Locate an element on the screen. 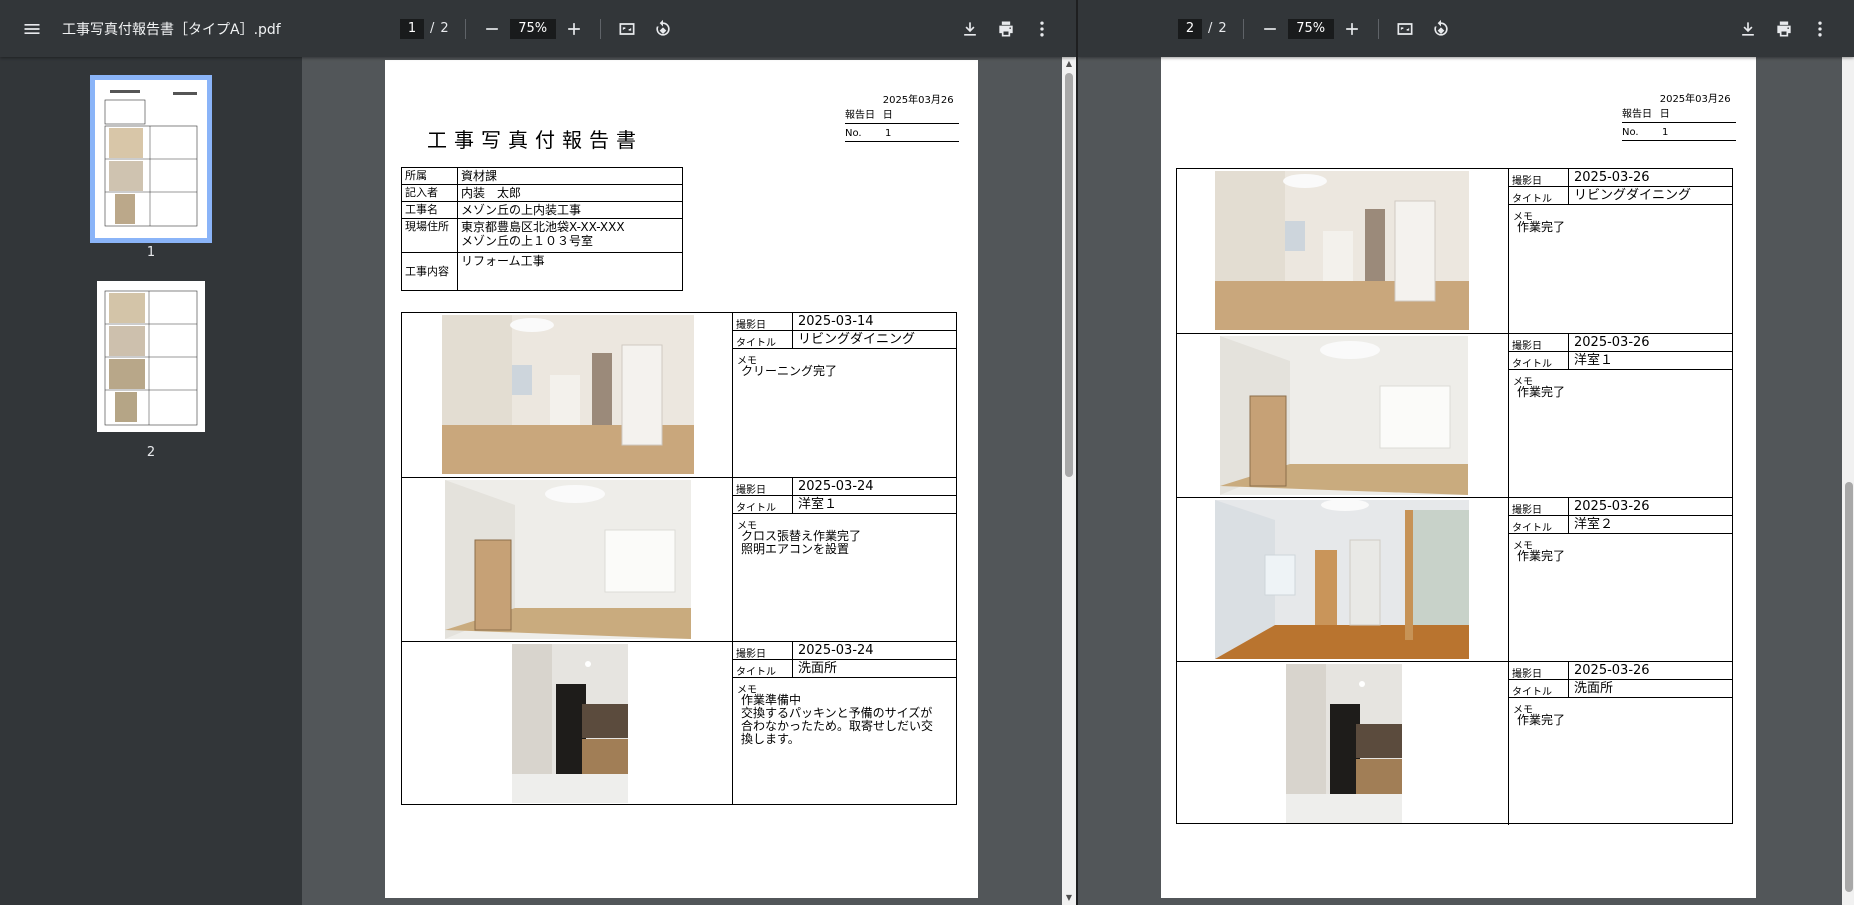  photo-title: 洋室２ is located at coordinates (1594, 524).